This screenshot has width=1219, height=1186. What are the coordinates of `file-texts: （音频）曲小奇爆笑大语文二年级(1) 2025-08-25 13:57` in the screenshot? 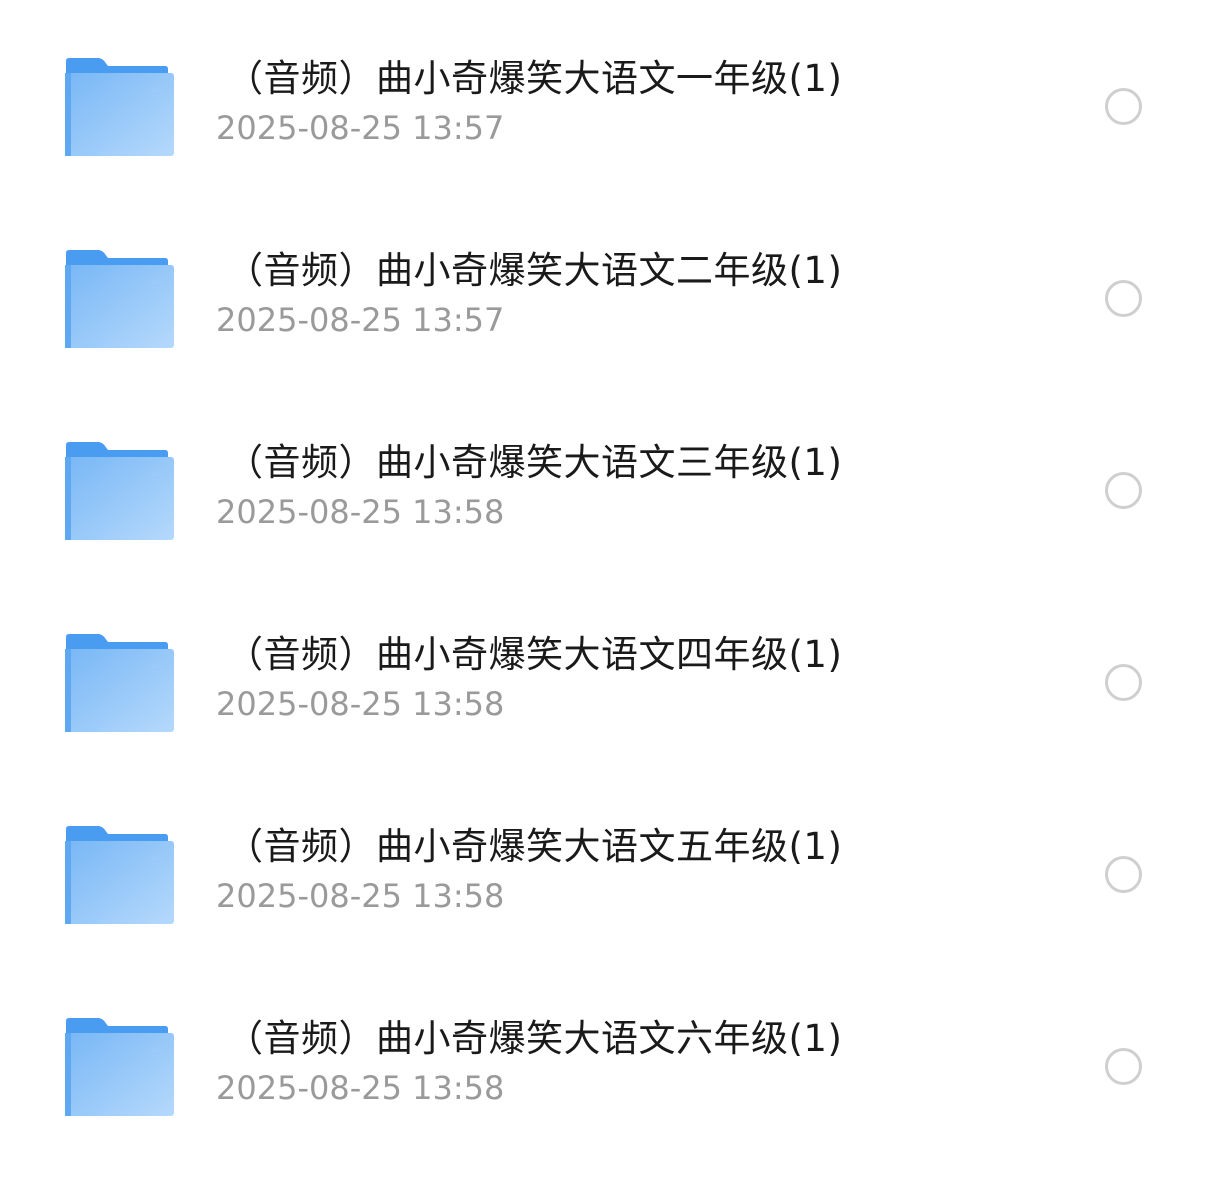 It's located at (529, 294).